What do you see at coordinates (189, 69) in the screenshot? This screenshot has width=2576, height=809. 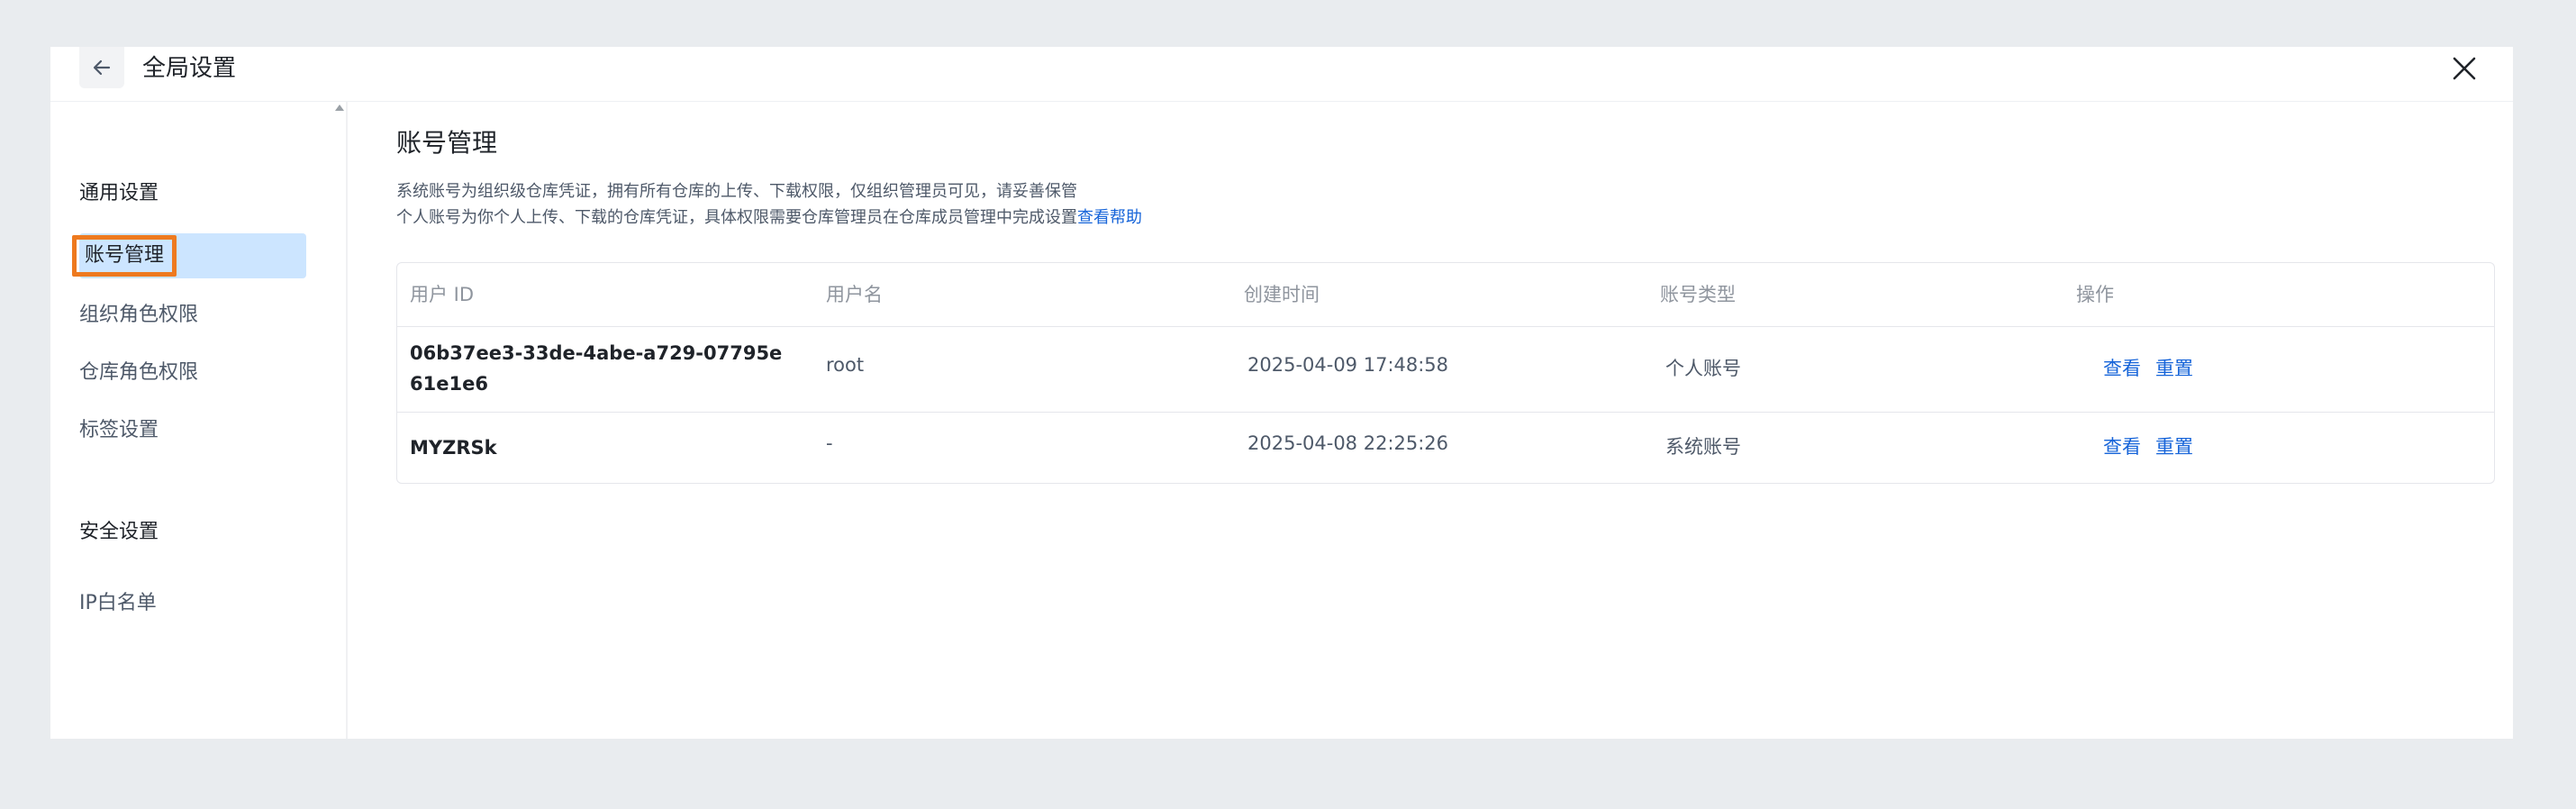 I see `dialog-title: 全局设置` at bounding box center [189, 69].